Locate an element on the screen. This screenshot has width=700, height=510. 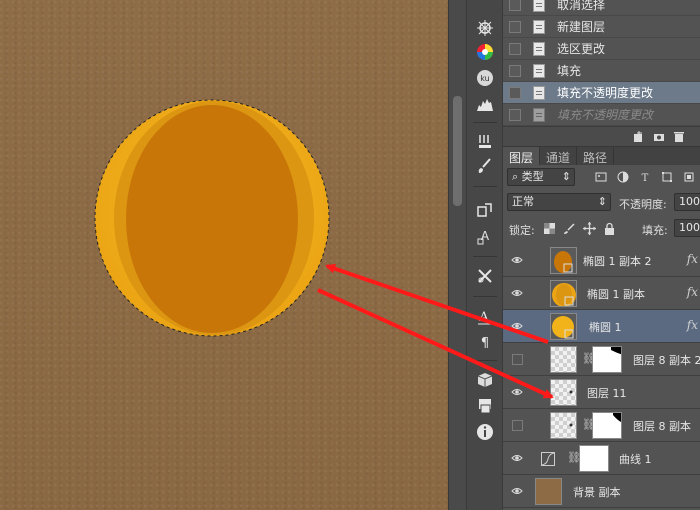
tab-layers: 图层 is located at coordinates (522, 156).